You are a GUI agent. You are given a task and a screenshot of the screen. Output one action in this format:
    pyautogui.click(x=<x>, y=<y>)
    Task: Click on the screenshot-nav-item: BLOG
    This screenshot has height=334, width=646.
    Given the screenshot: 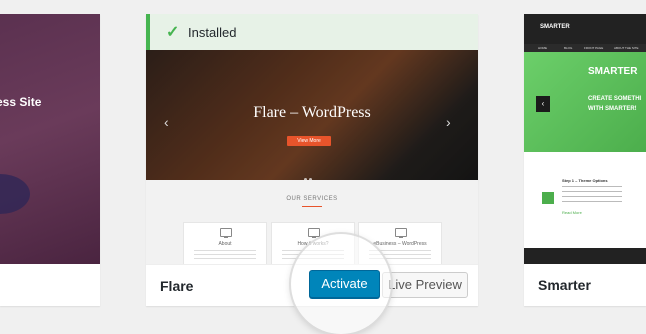 What is the action you would take?
    pyautogui.click(x=568, y=48)
    